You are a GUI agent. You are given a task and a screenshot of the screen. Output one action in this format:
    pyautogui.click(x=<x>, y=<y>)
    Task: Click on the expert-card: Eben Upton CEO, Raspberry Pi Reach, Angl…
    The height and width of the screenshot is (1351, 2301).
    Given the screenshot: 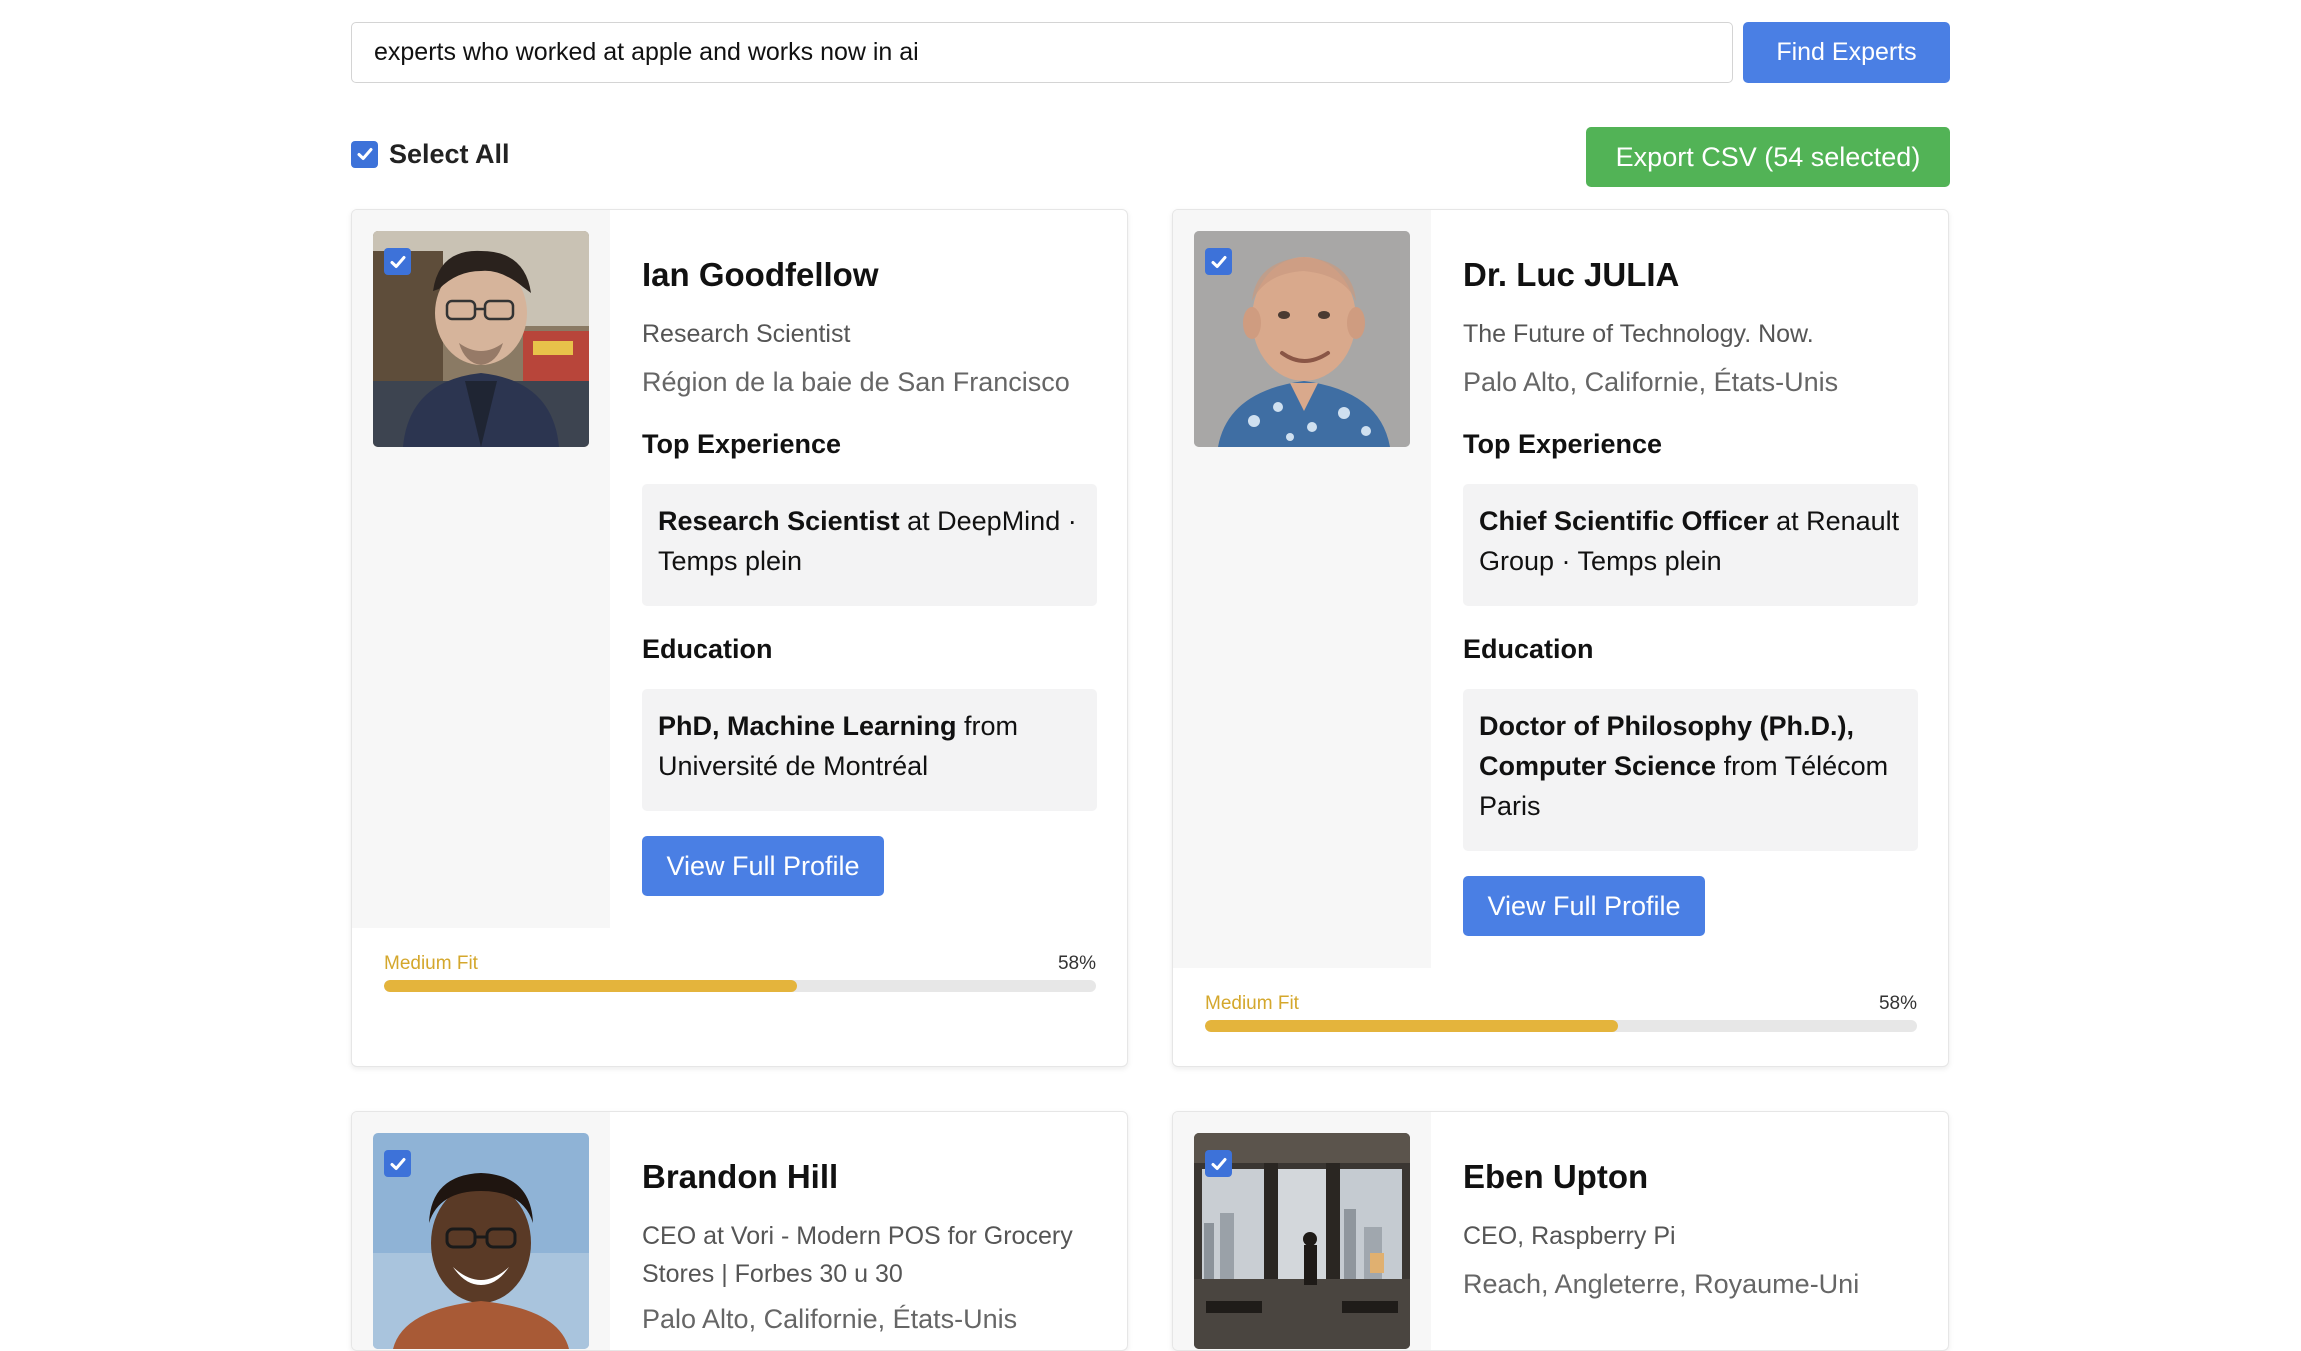 What is the action you would take?
    pyautogui.click(x=1560, y=1231)
    